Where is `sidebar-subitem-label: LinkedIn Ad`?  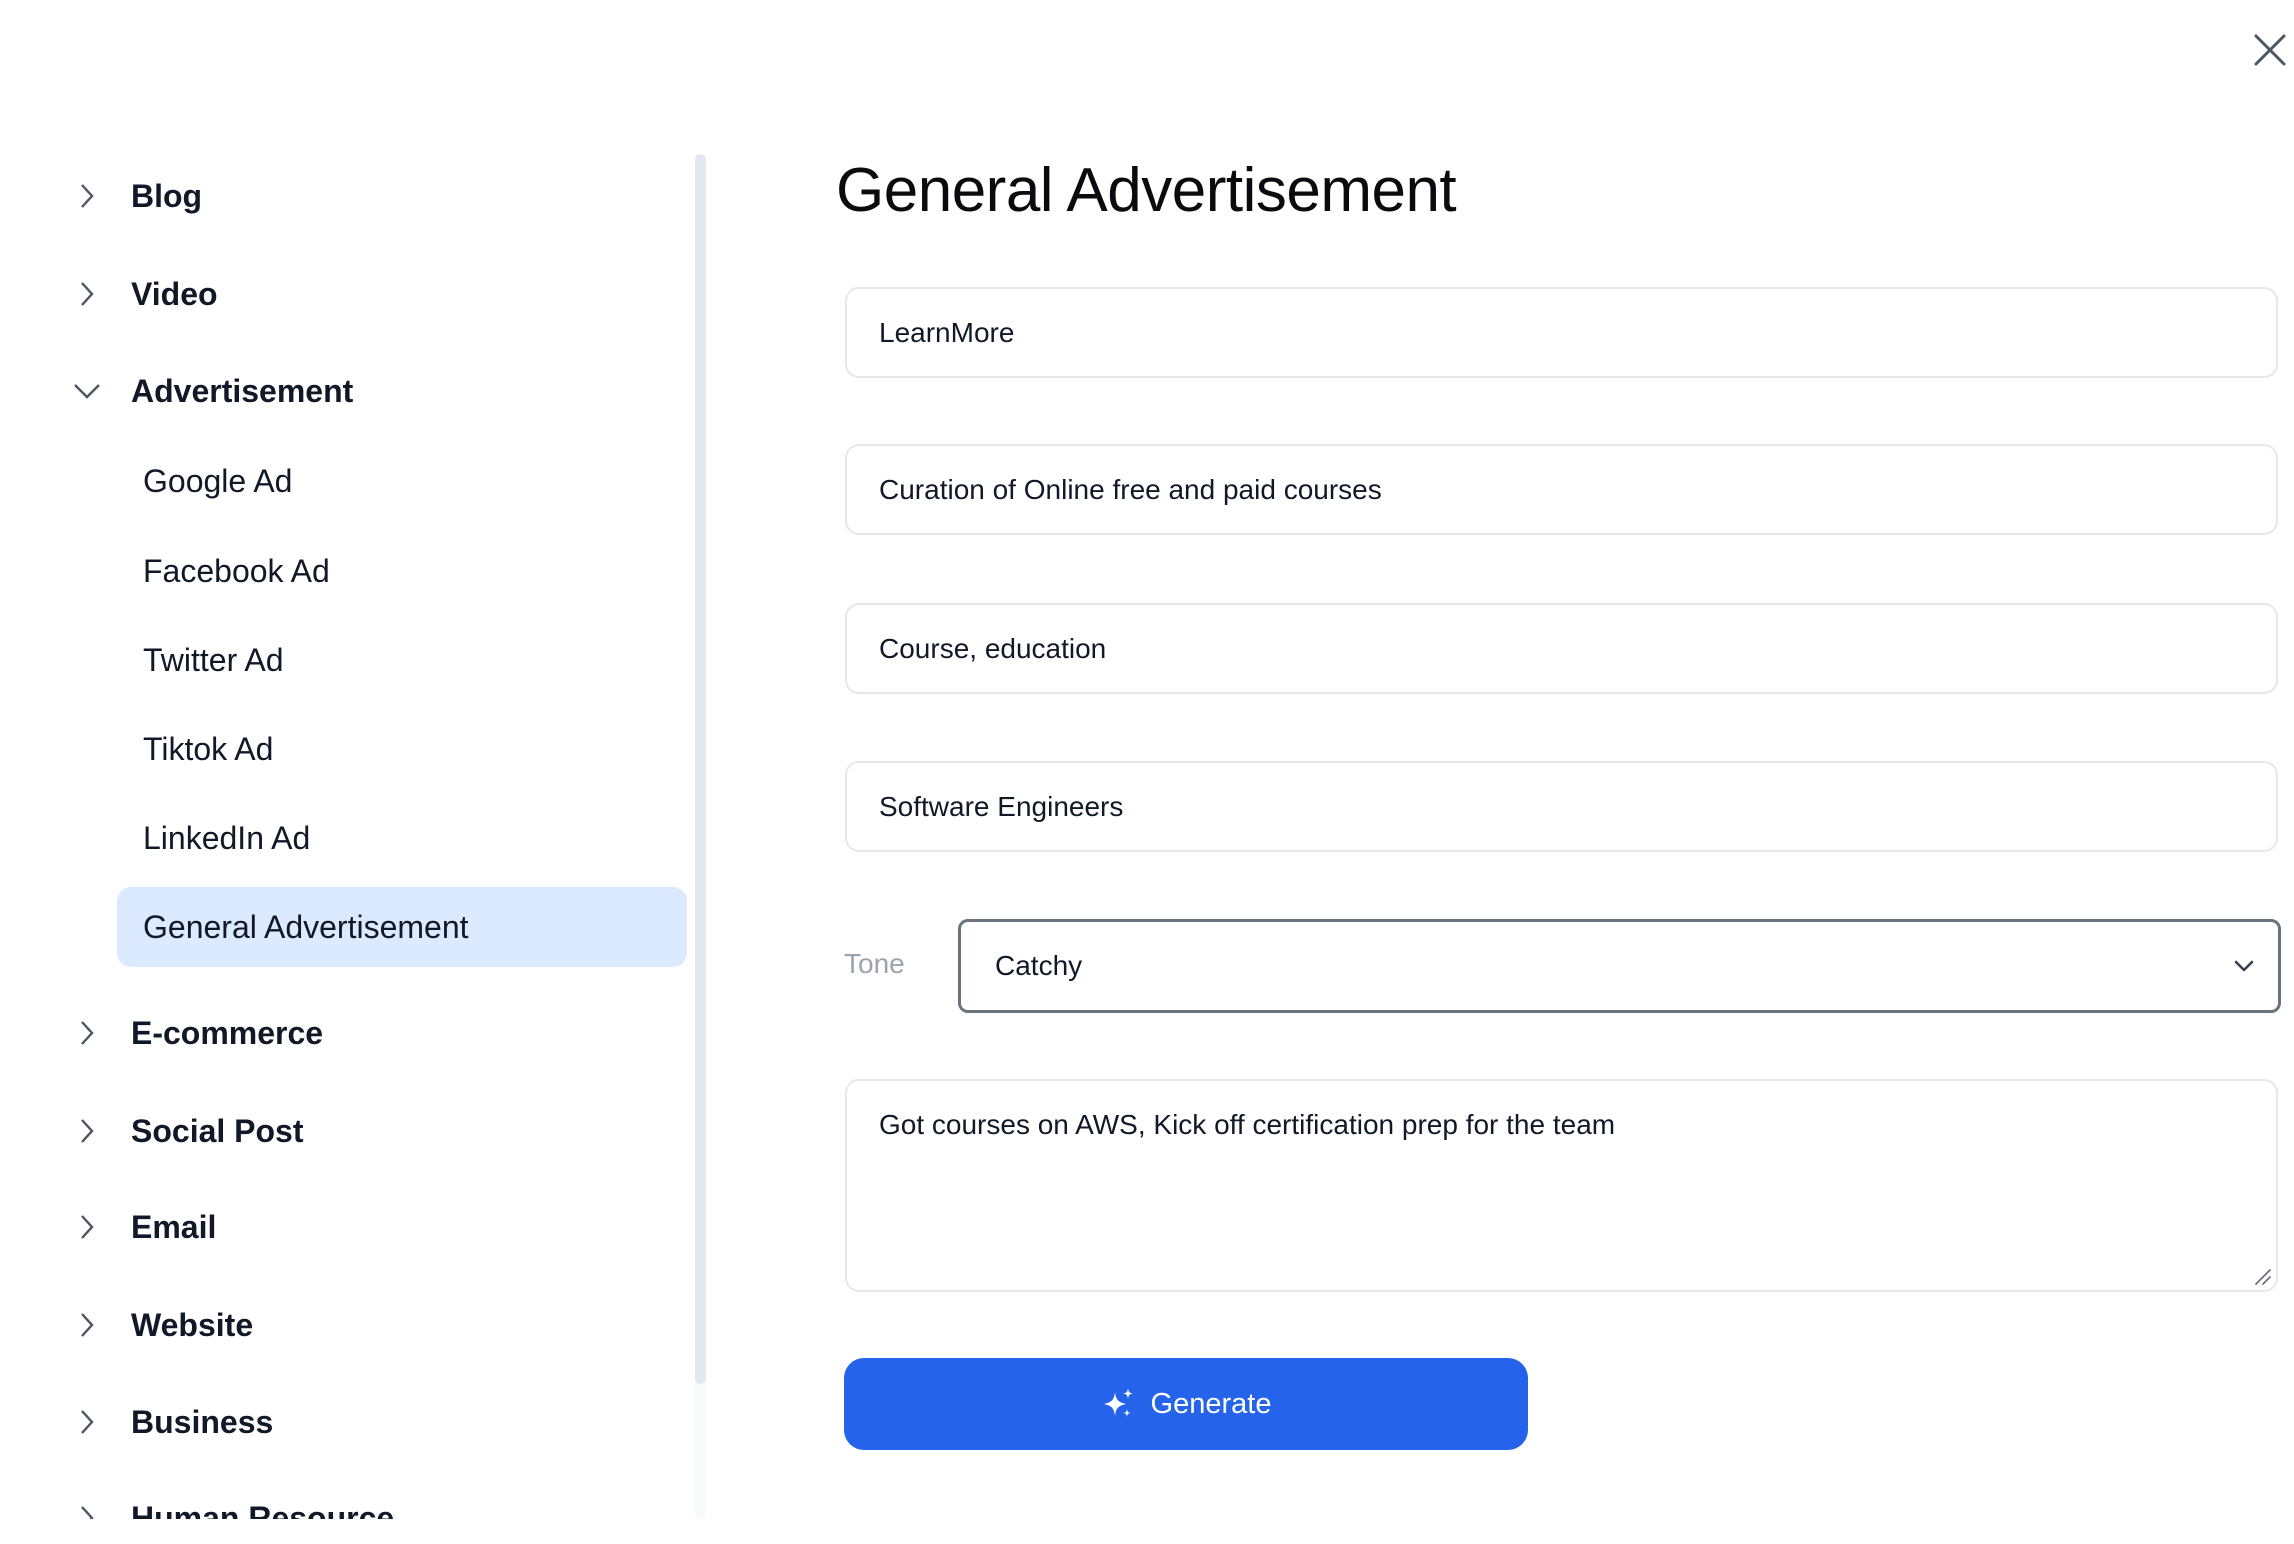 sidebar-subitem-label: LinkedIn Ad is located at coordinates (227, 838).